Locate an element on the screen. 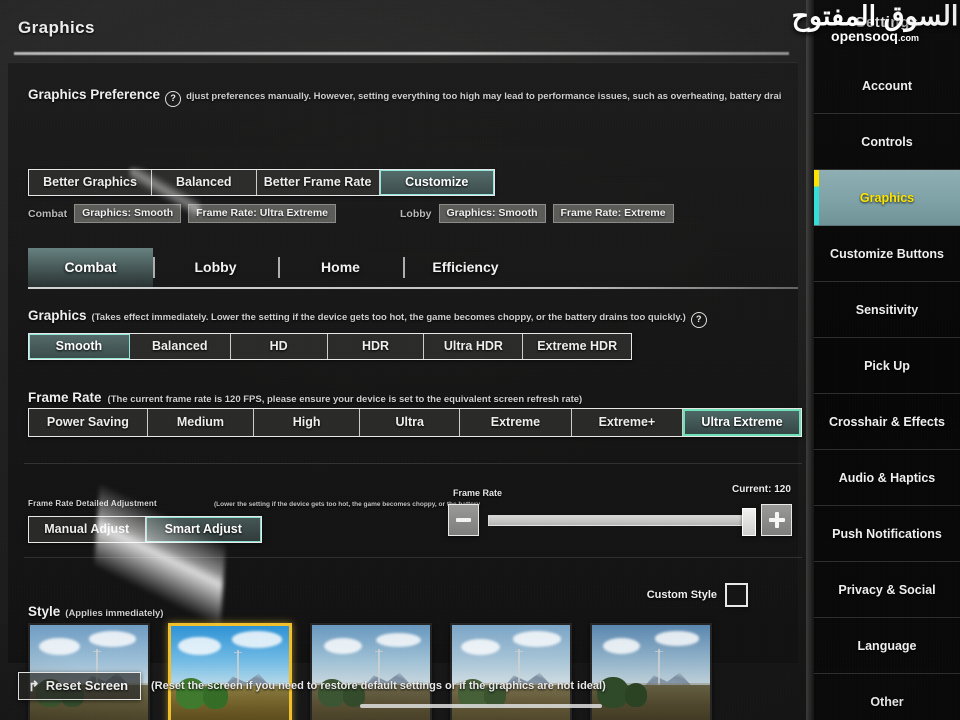  sidebar-item-audio-haptics: Audio & Haptics is located at coordinates (887, 478).